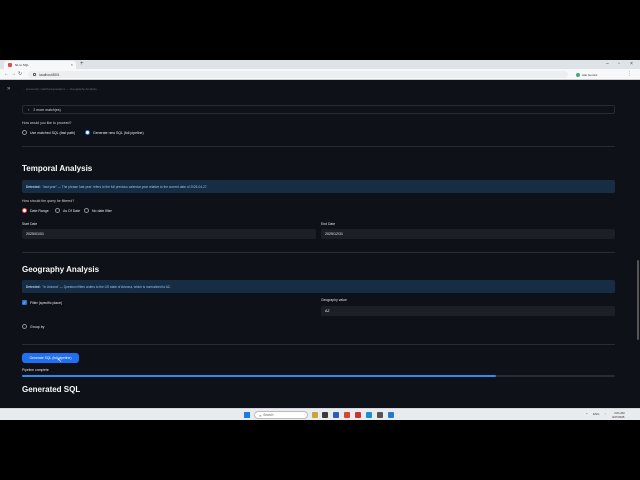 Image resolution: width=640 pixels, height=480 pixels. Describe the element at coordinates (318, 109) in the screenshot. I see `matches-expander: › 2 more match(es)` at that location.